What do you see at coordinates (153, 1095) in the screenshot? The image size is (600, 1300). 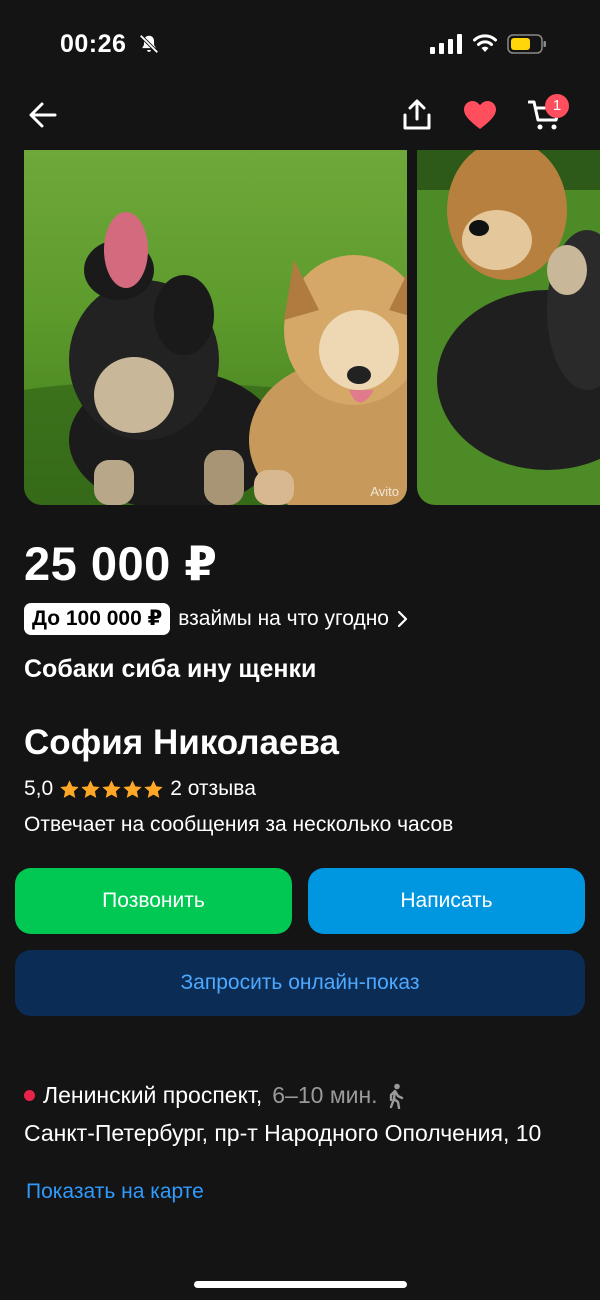 I see `metro-name: Ленинский проспект,` at bounding box center [153, 1095].